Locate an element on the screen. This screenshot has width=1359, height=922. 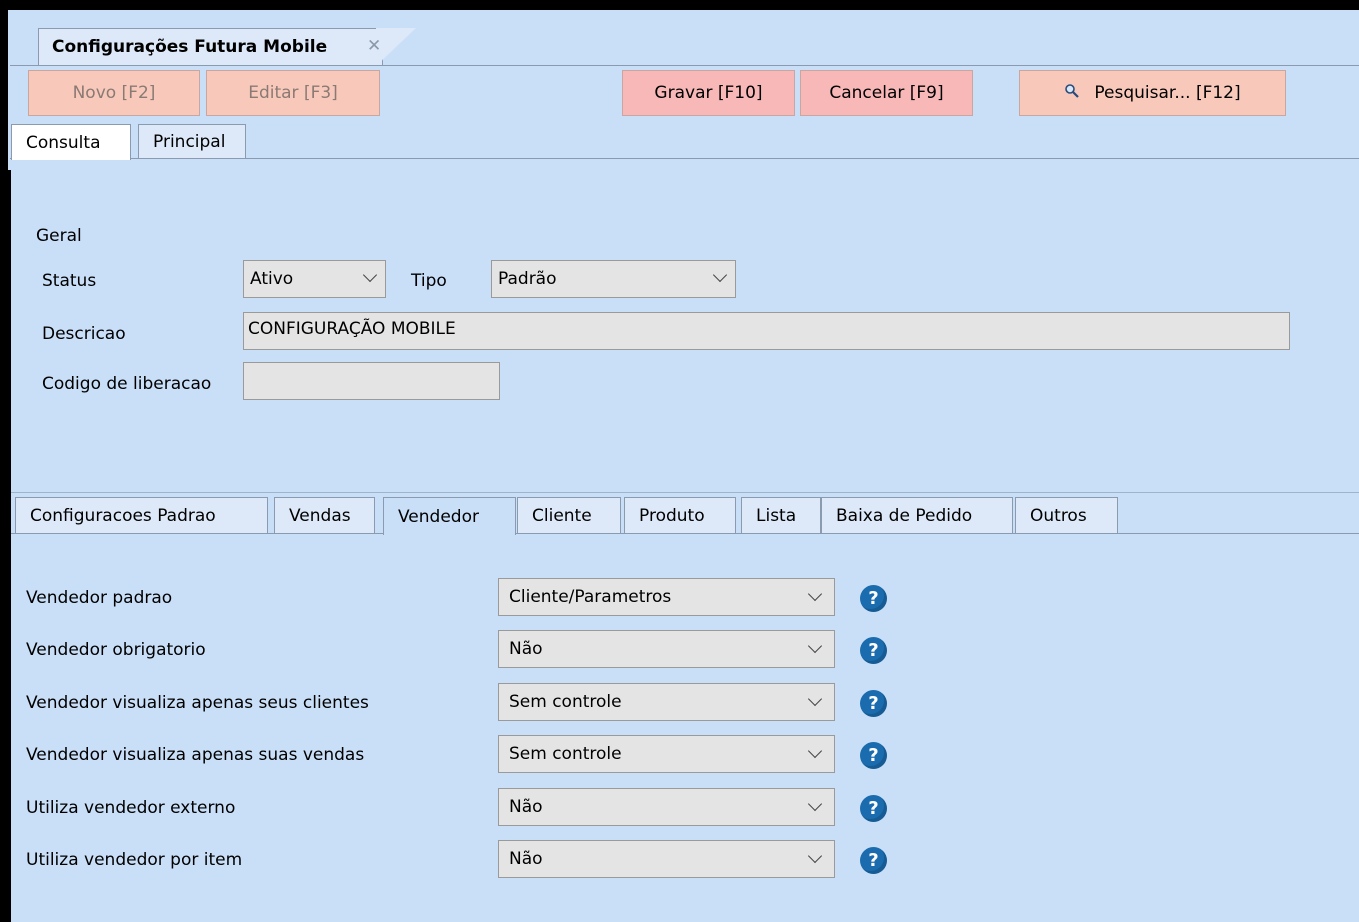
setting-label: Utiliza vendedor por item is located at coordinates (134, 860).